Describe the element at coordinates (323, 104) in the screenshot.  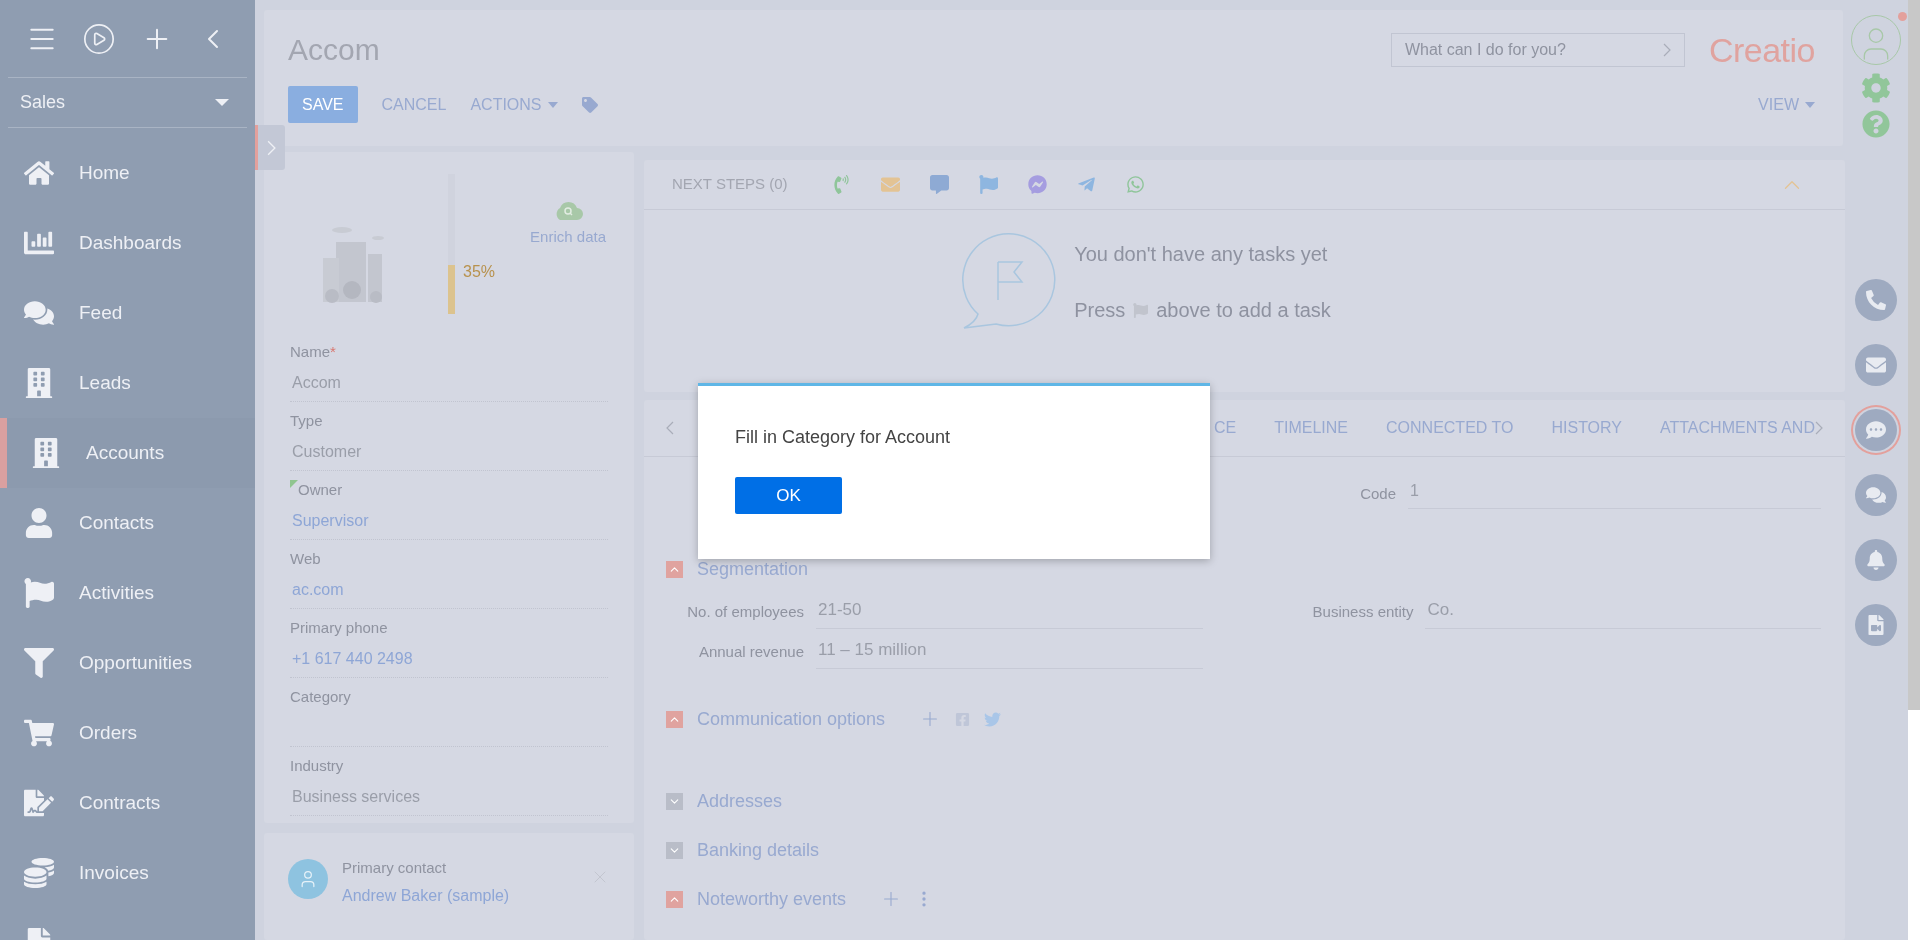
I see `save-button: SAVE` at that location.